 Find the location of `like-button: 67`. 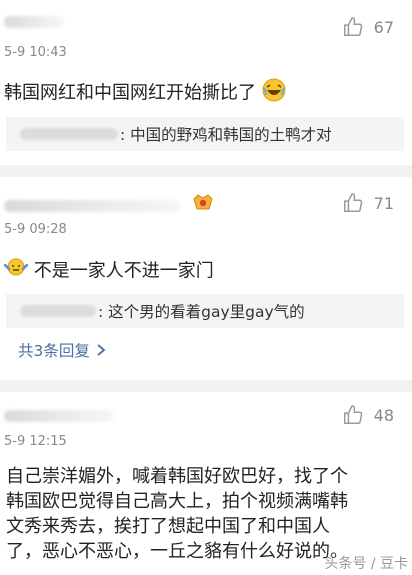

like-button: 67 is located at coordinates (368, 27).